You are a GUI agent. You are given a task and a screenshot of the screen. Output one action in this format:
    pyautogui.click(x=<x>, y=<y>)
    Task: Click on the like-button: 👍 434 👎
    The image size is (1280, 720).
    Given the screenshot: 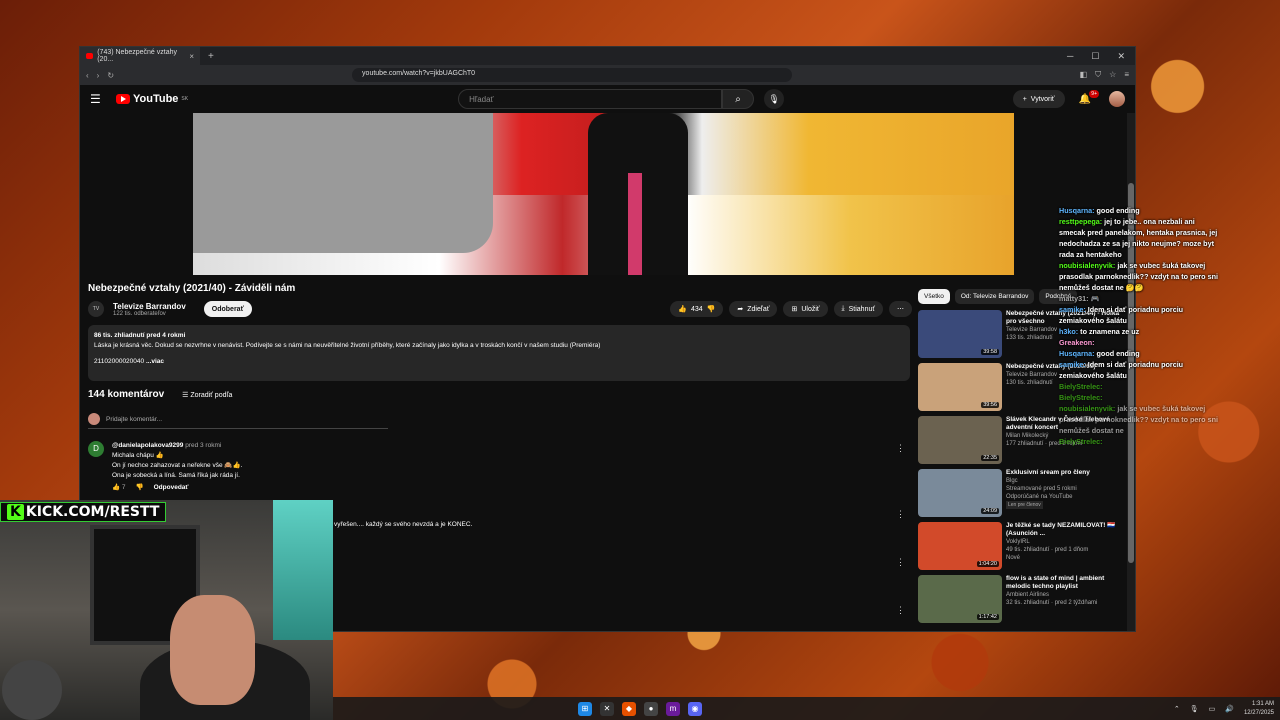 What is the action you would take?
    pyautogui.click(x=697, y=309)
    